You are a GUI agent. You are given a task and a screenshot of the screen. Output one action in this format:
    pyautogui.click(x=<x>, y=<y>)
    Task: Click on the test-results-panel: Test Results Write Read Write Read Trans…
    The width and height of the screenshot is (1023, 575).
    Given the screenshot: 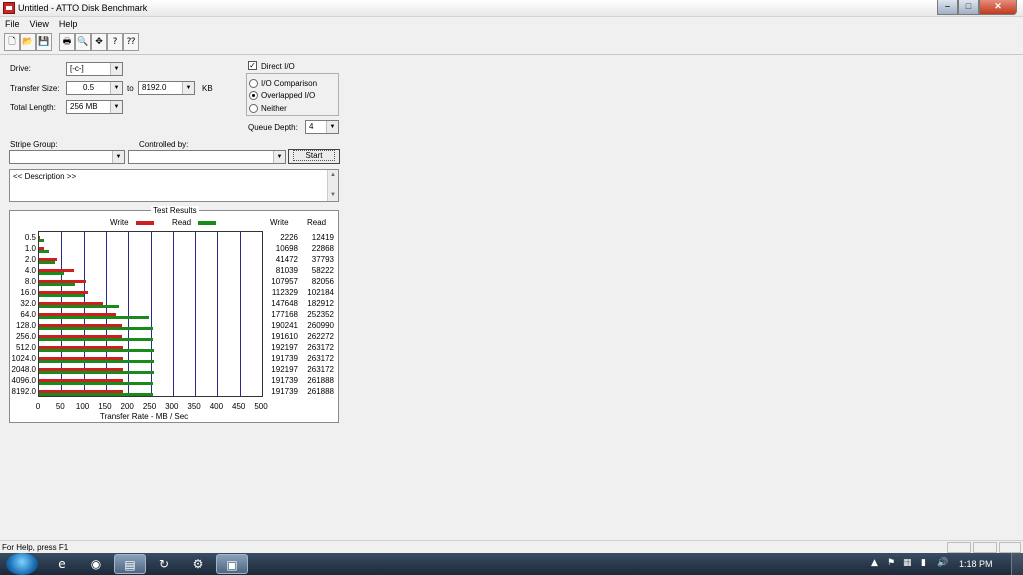 What is the action you would take?
    pyautogui.click(x=174, y=314)
    